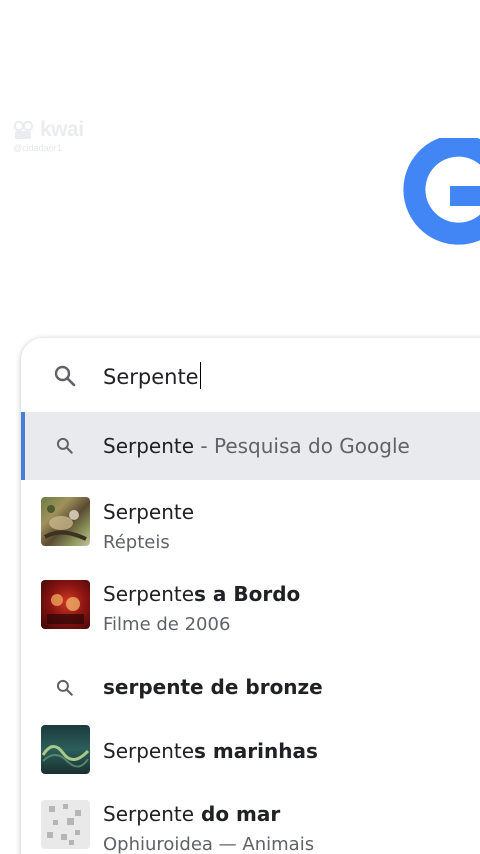 The height and width of the screenshot is (854, 480). I want to click on movie-poster-thumbnail, so click(65, 604).